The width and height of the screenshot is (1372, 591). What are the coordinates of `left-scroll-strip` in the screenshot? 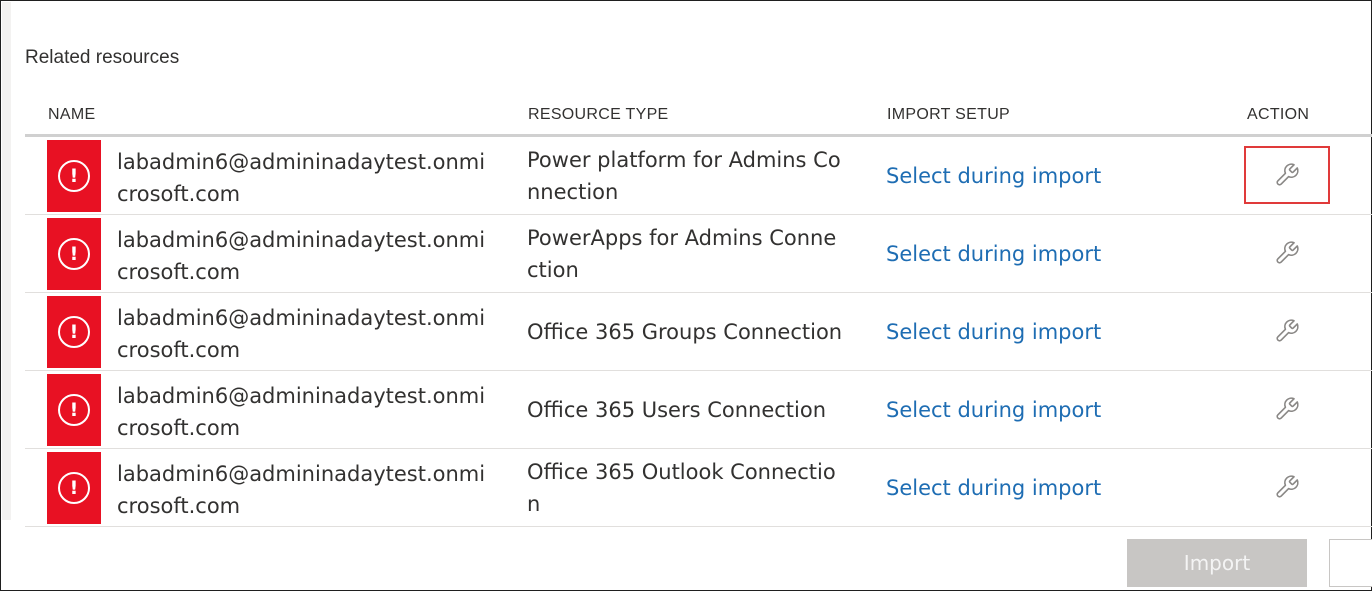 It's located at (6, 261).